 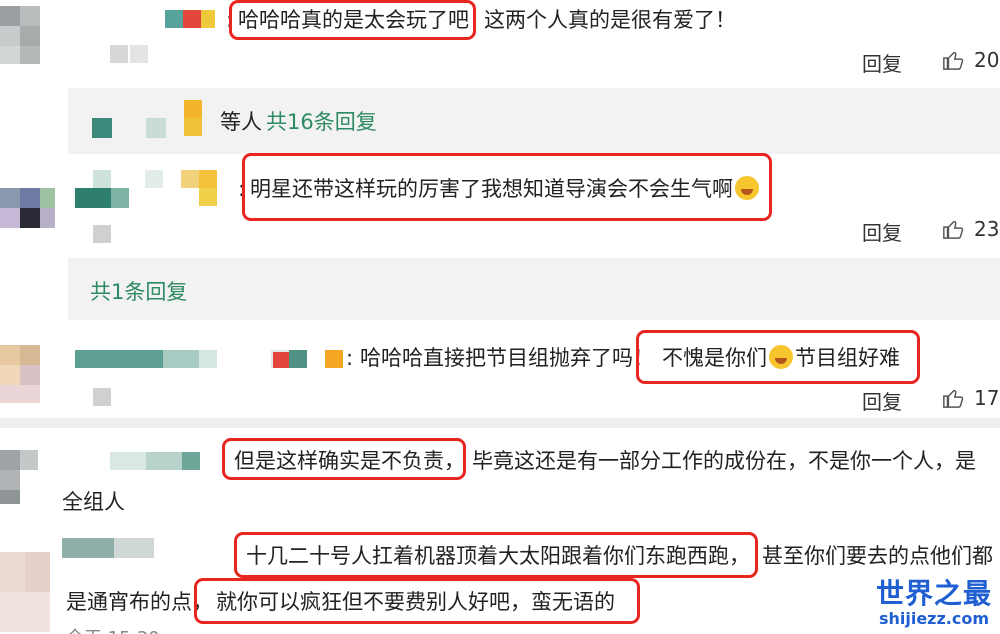 What do you see at coordinates (93, 502) in the screenshot?
I see `comment-text-continued: 全组人` at bounding box center [93, 502].